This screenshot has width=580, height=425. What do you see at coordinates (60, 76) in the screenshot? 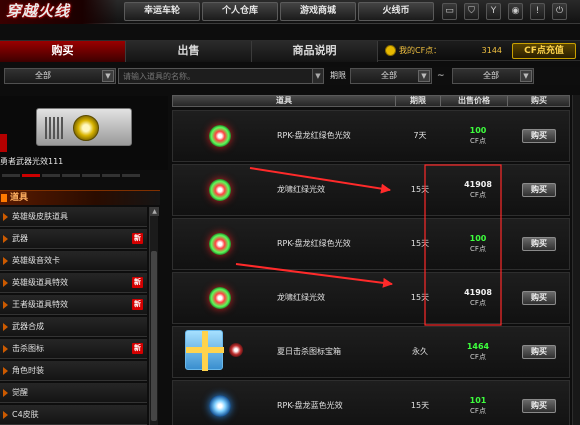
I see `category-dropdown: 全部 ▼` at bounding box center [60, 76].